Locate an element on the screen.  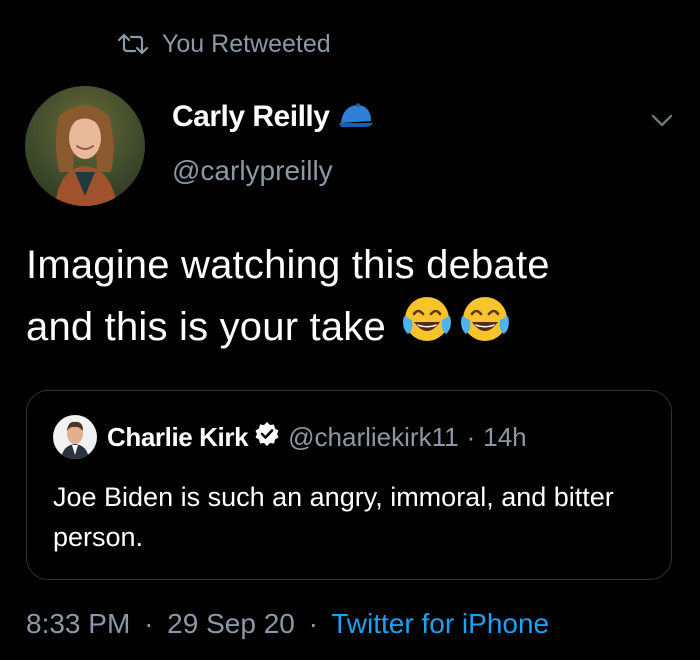
quoted-tweet-header: Charlie Kirk @charliekirk11 · 14h is located at coordinates (290, 437).